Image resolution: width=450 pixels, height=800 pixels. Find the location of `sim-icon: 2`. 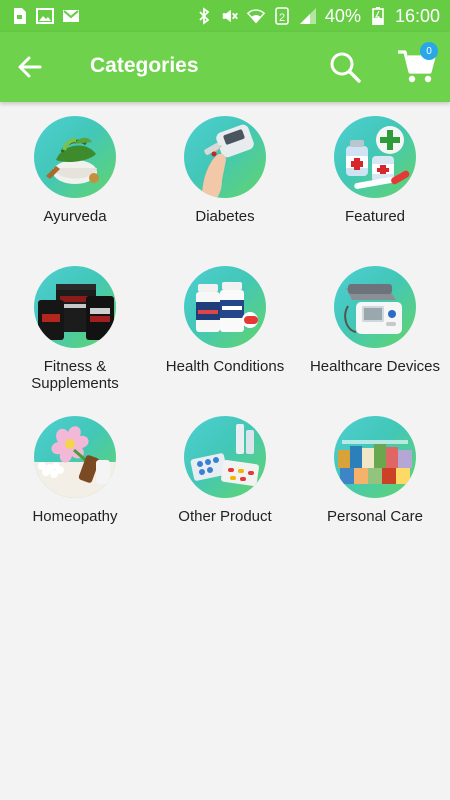

sim-icon: 2 is located at coordinates (282, 16).